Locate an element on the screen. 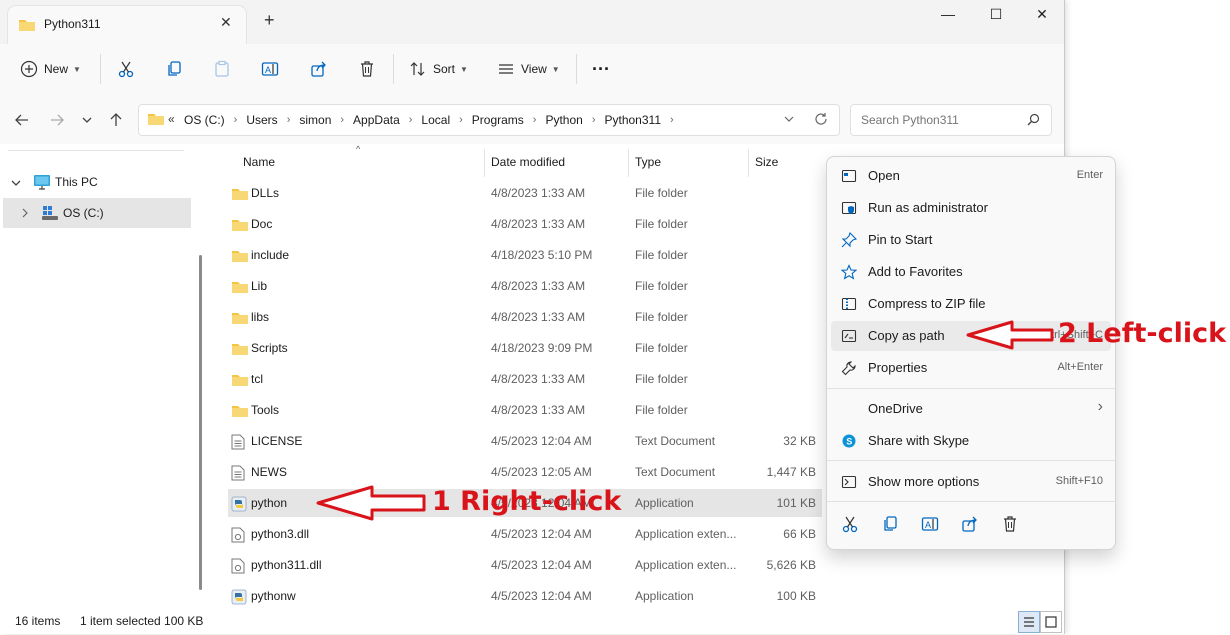  annotation-step-2: 2 Left-click is located at coordinates (1142, 333).